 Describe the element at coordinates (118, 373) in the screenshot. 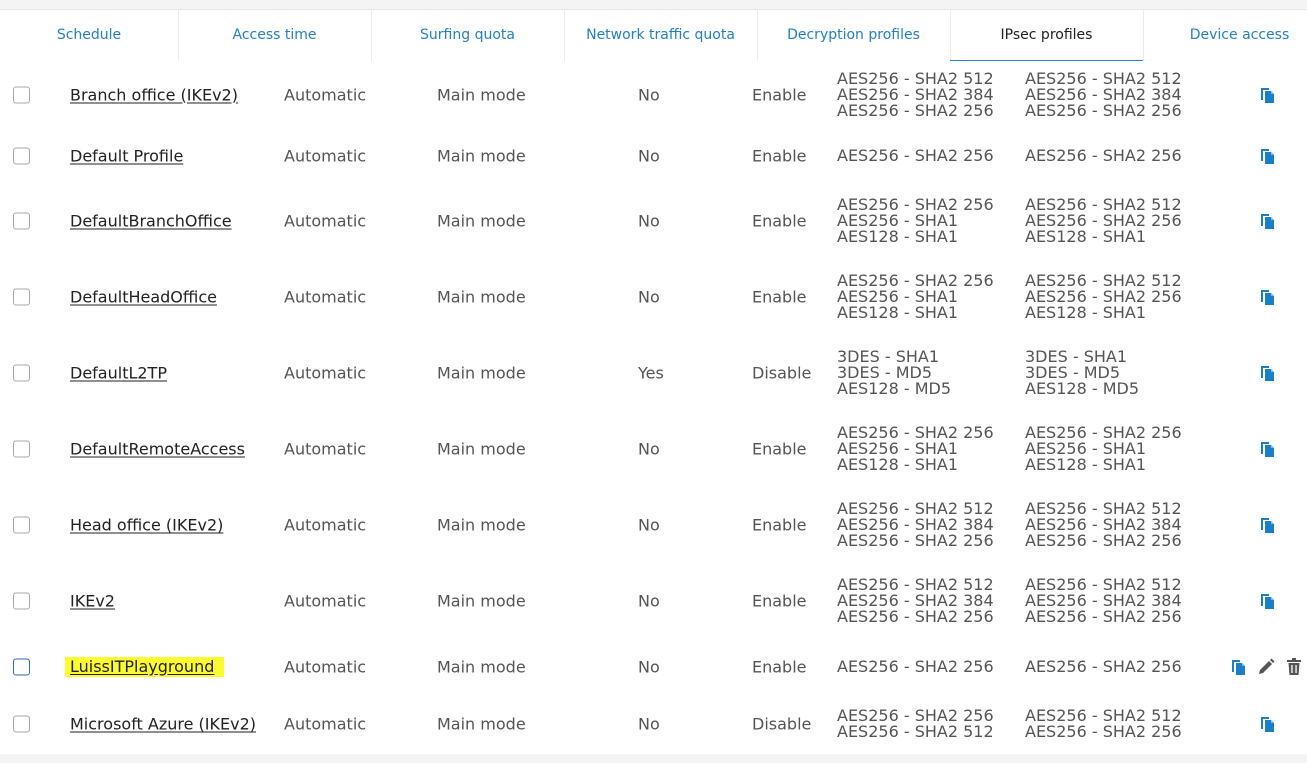

I see `profile-name-link: DefaultL2TP` at that location.